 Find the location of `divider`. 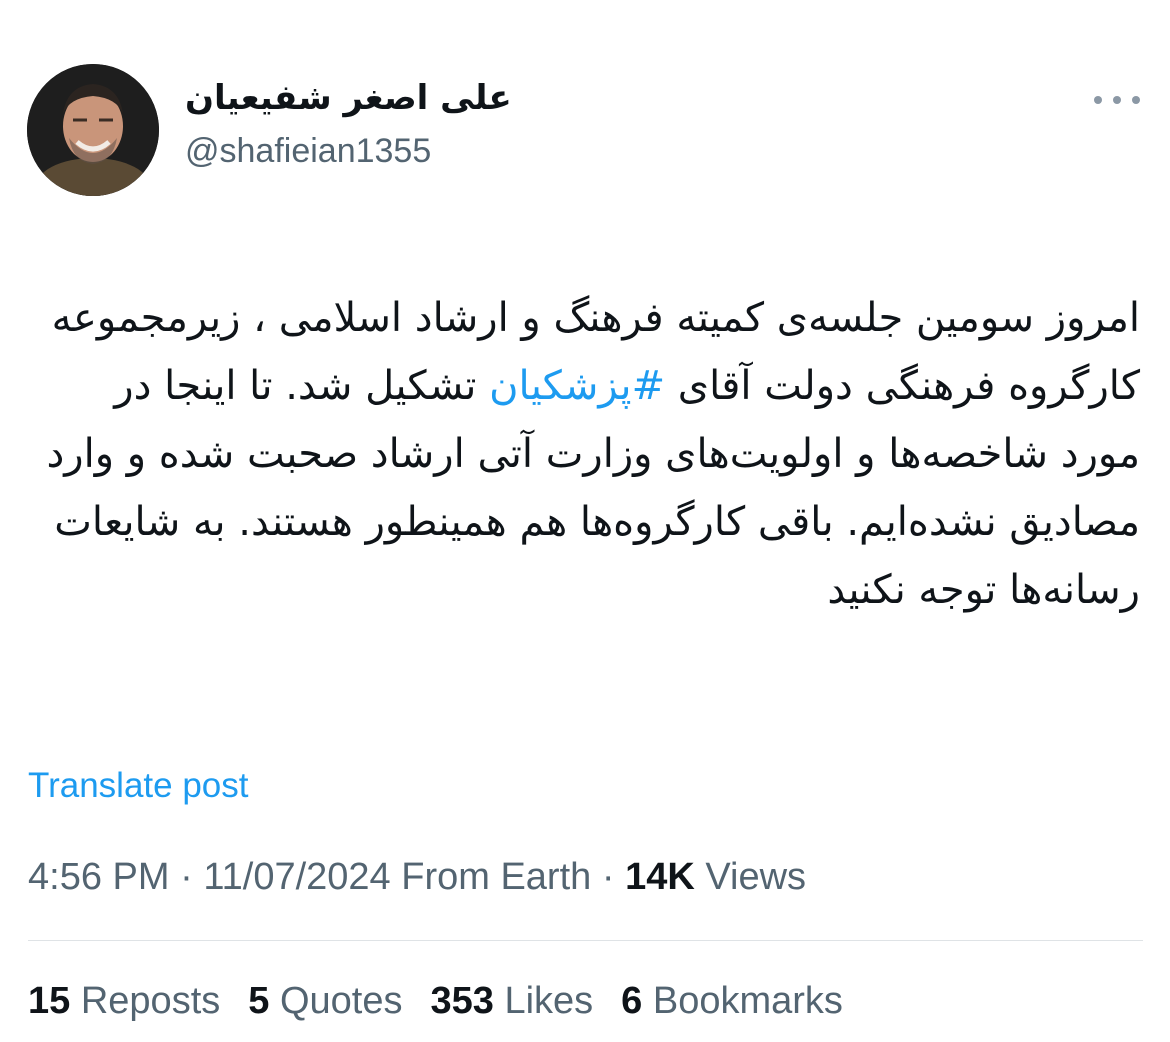

divider is located at coordinates (585, 940).